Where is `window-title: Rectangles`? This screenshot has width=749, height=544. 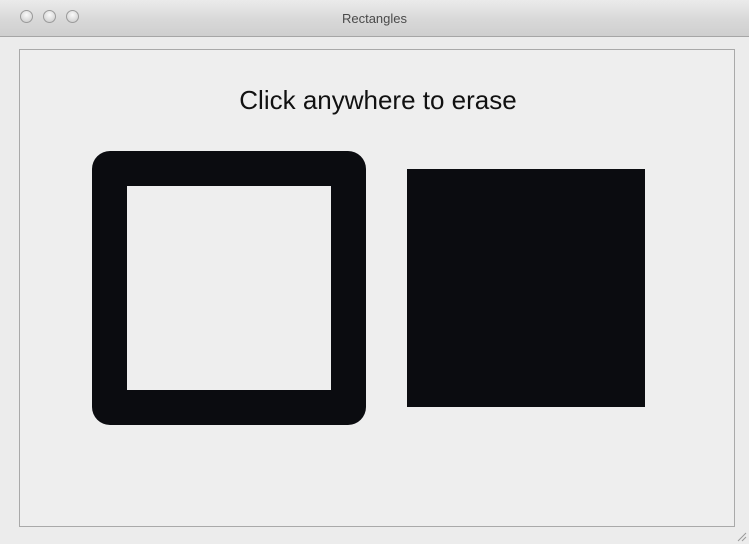
window-title: Rectangles is located at coordinates (374, 18).